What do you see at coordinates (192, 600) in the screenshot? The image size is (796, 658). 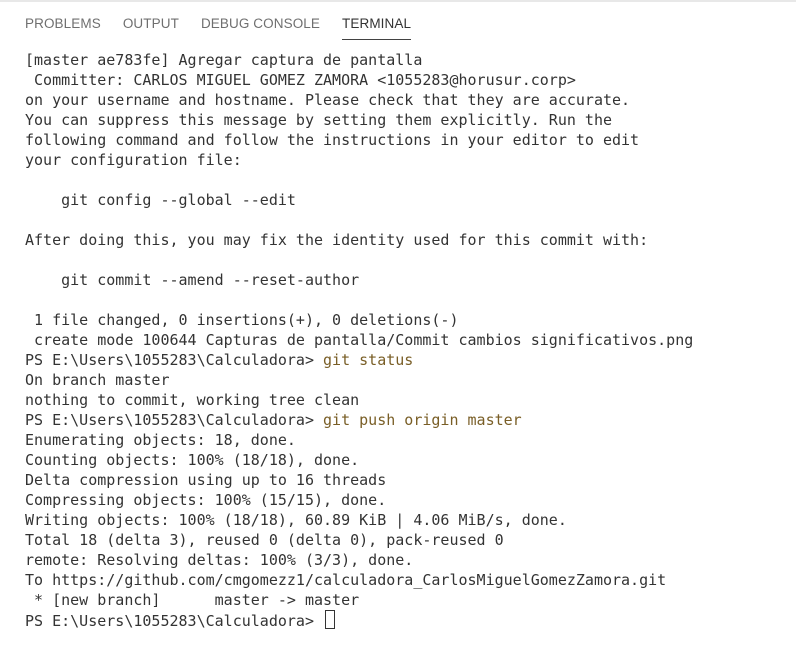 I see `terminal-line: * [new branch] master -> master` at bounding box center [192, 600].